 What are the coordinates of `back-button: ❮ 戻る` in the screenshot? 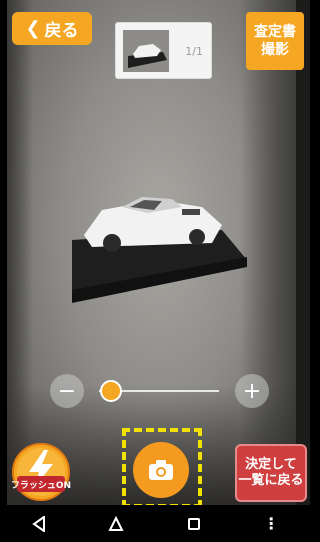 It's located at (52, 28).